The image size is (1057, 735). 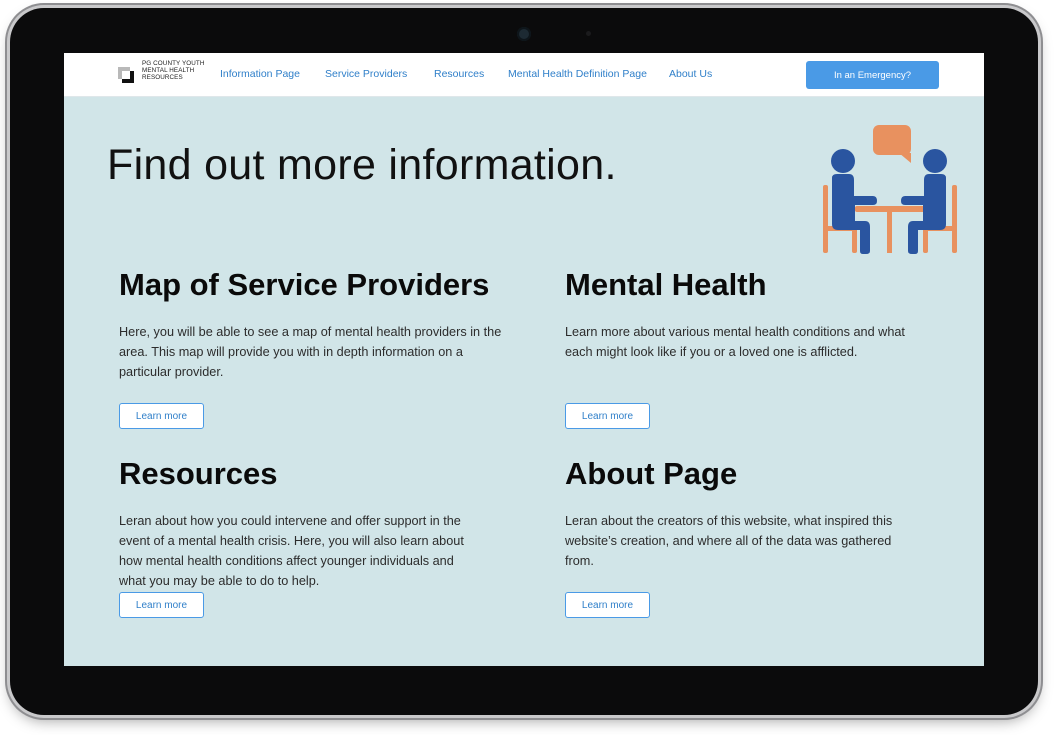 I want to click on logo-mark-icon, so click(x=126, y=75).